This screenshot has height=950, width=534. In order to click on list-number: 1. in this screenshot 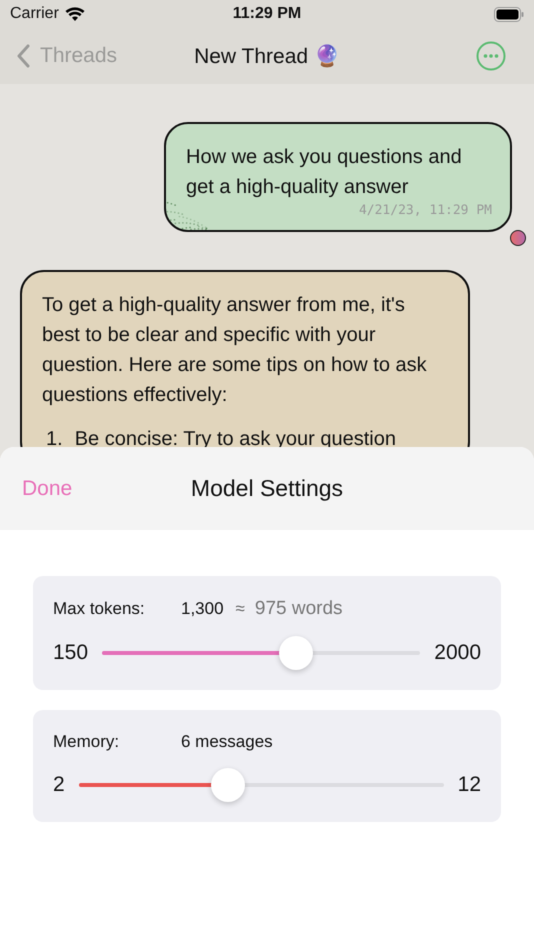, I will do `click(54, 439)`.